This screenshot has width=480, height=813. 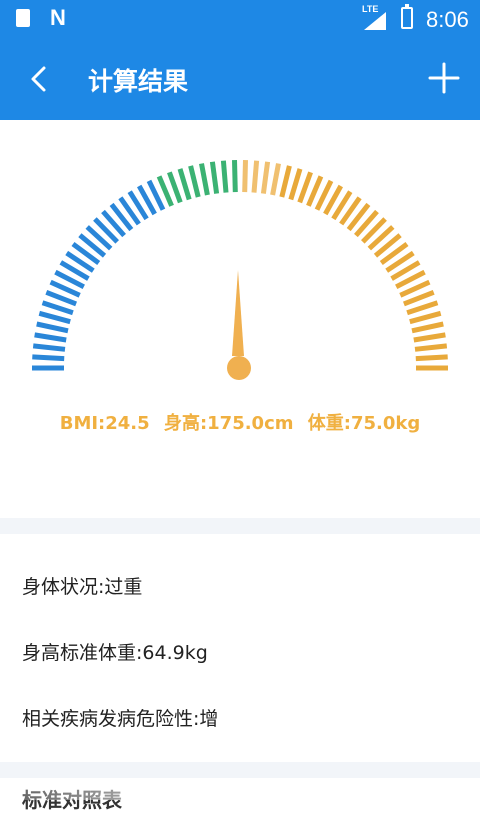 I want to click on n-icon: N, so click(x=58, y=17).